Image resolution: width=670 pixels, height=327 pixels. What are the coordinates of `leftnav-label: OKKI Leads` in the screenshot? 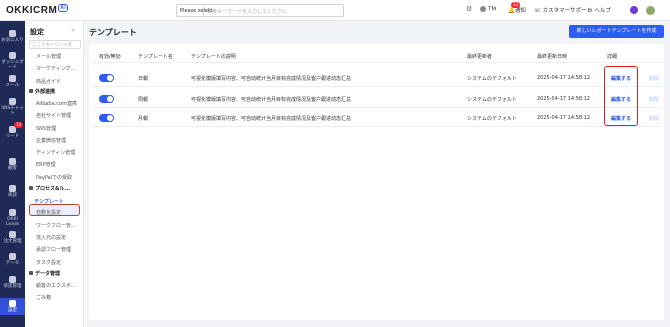 It's located at (12, 222).